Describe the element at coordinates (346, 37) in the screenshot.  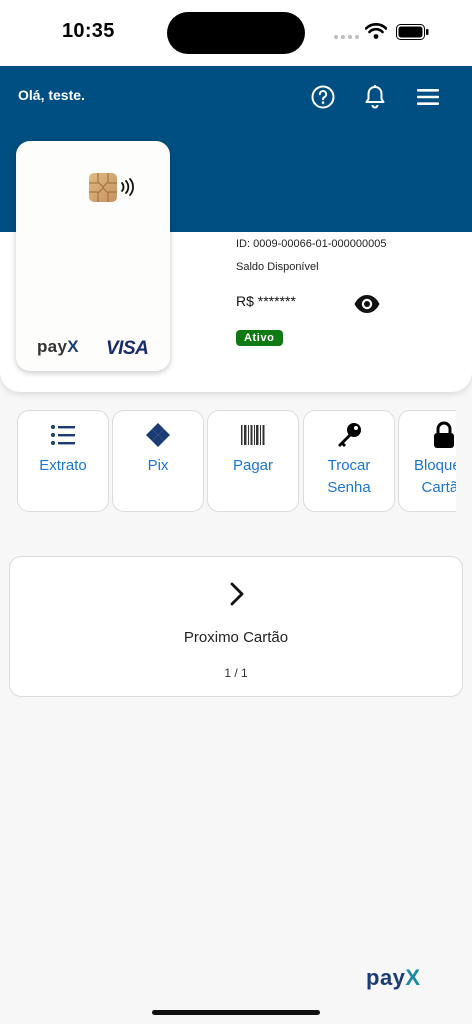
I see `signal-icon` at that location.